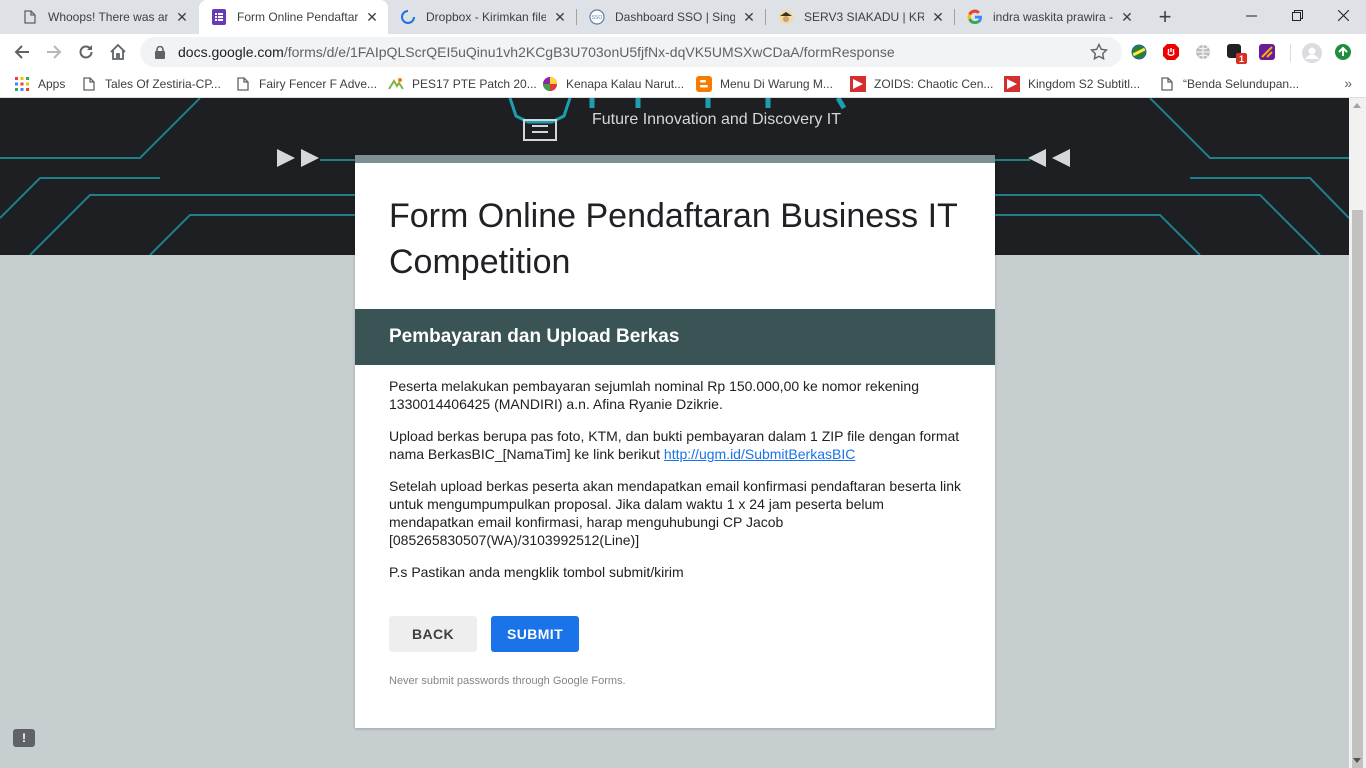  I want to click on adblock-icon, so click(1171, 52).